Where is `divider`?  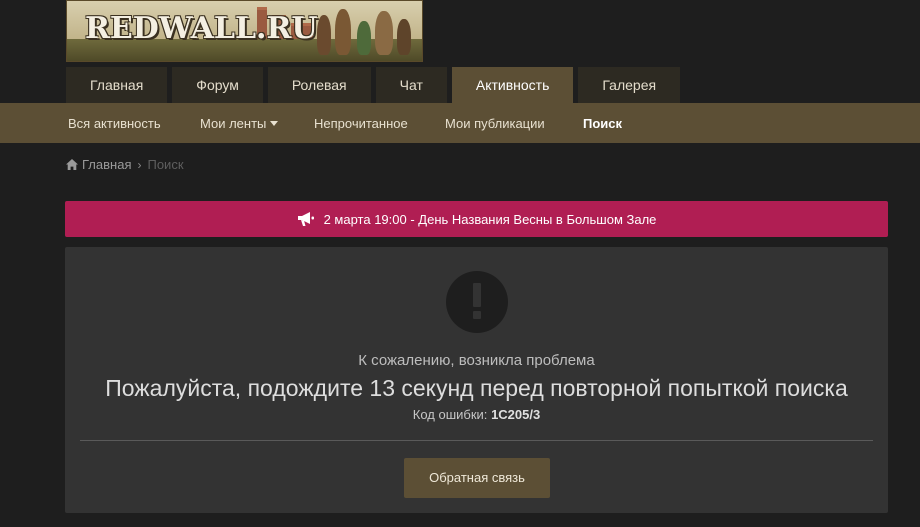
divider is located at coordinates (476, 440).